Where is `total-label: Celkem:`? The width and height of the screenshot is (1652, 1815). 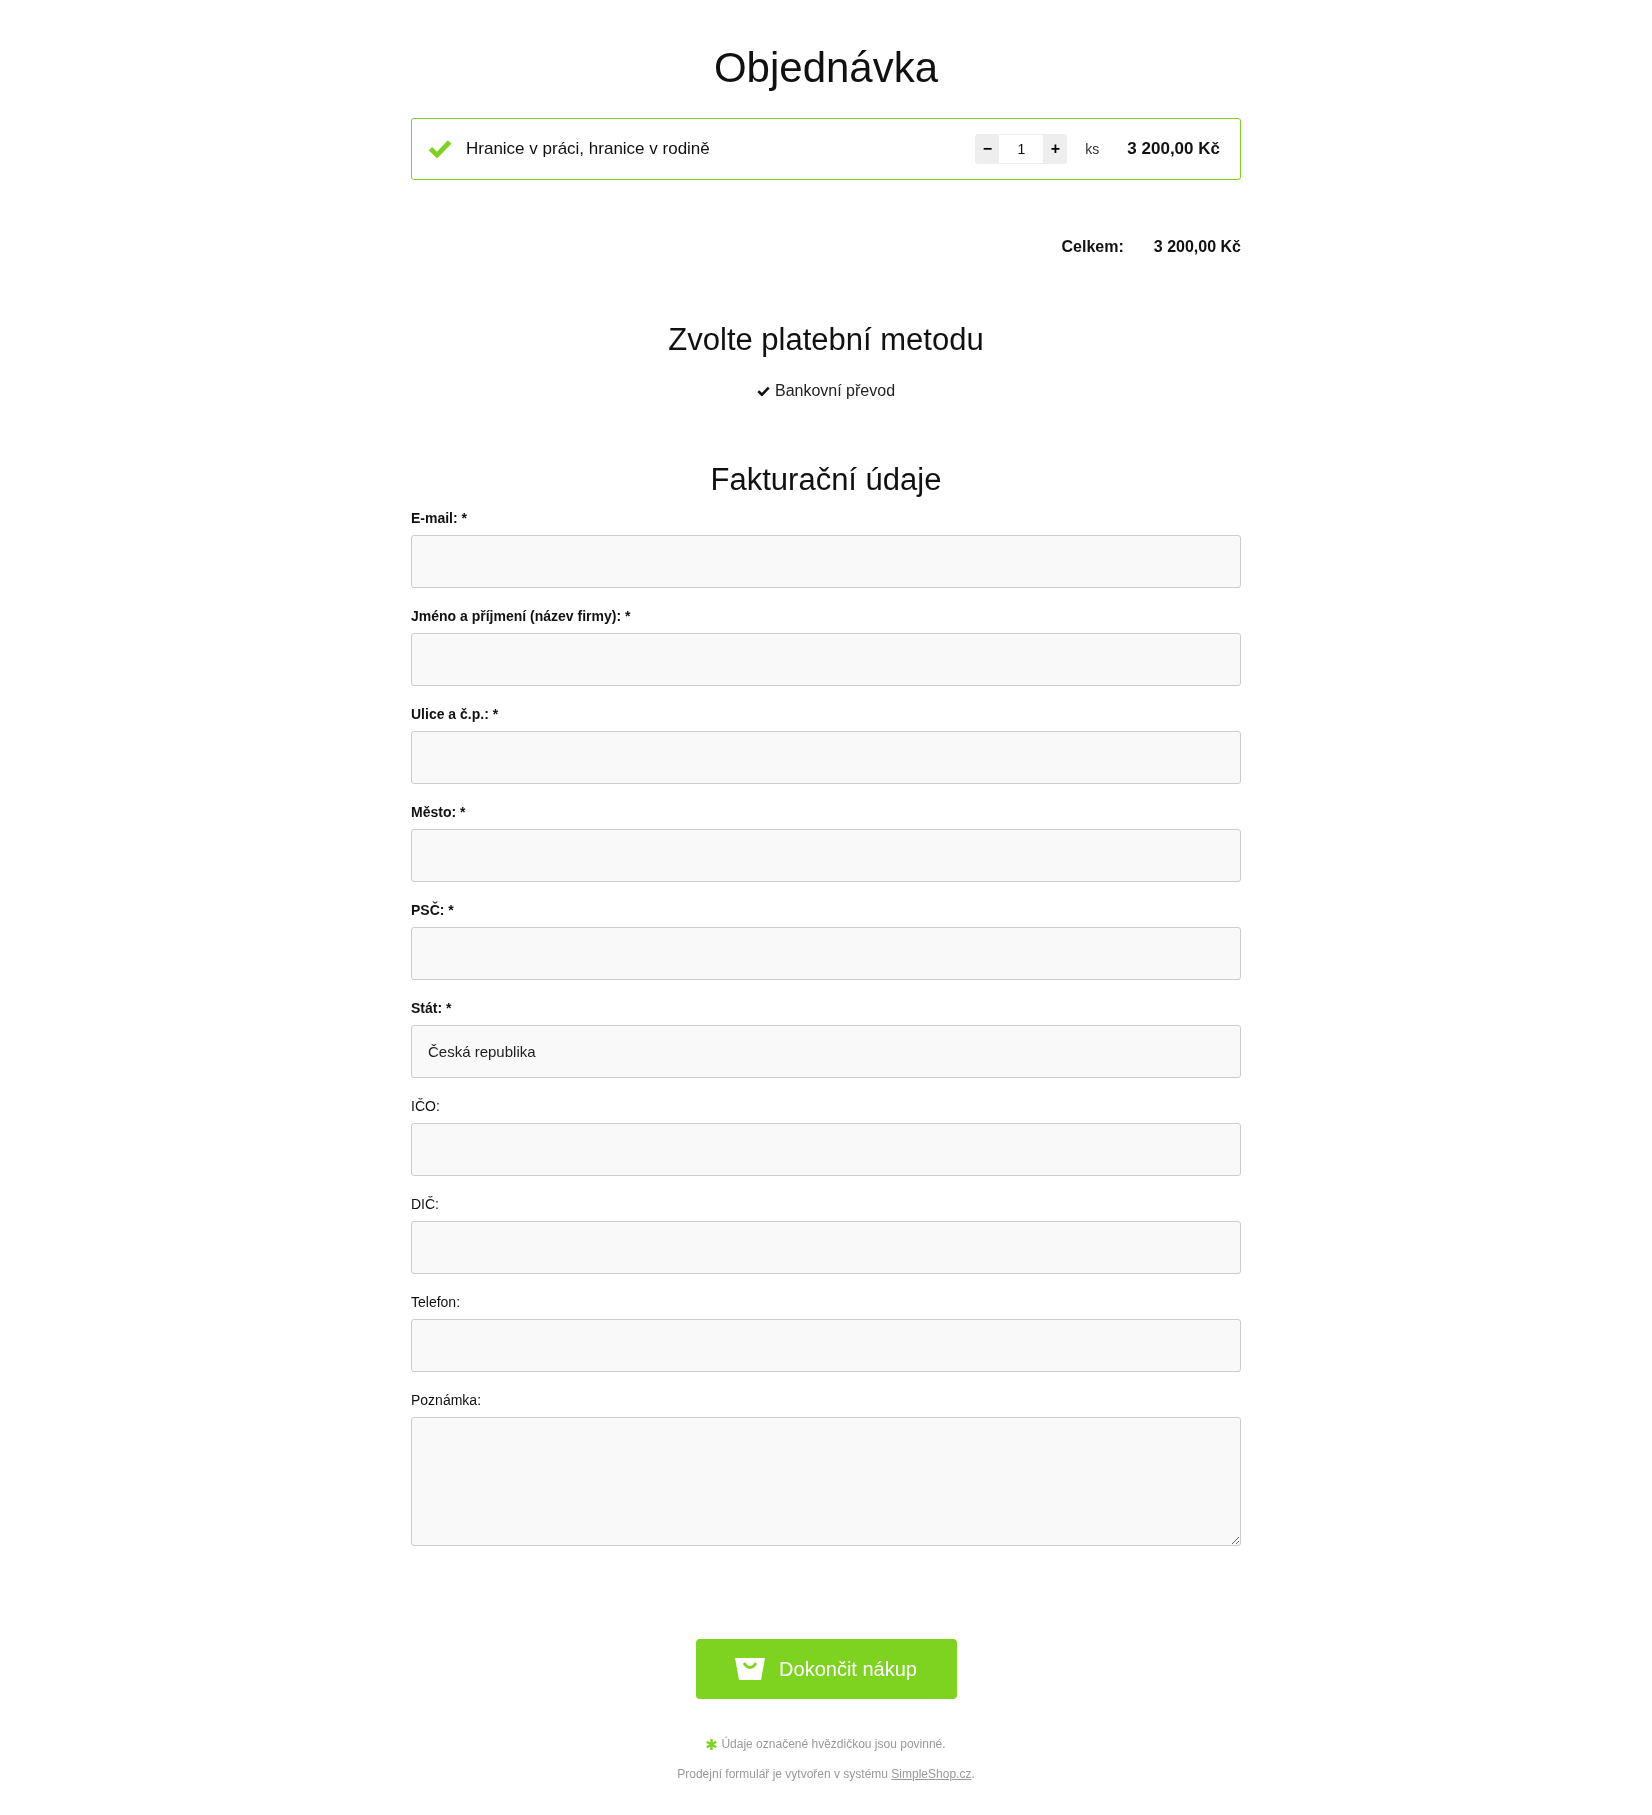
total-label: Celkem: is located at coordinates (1092, 247).